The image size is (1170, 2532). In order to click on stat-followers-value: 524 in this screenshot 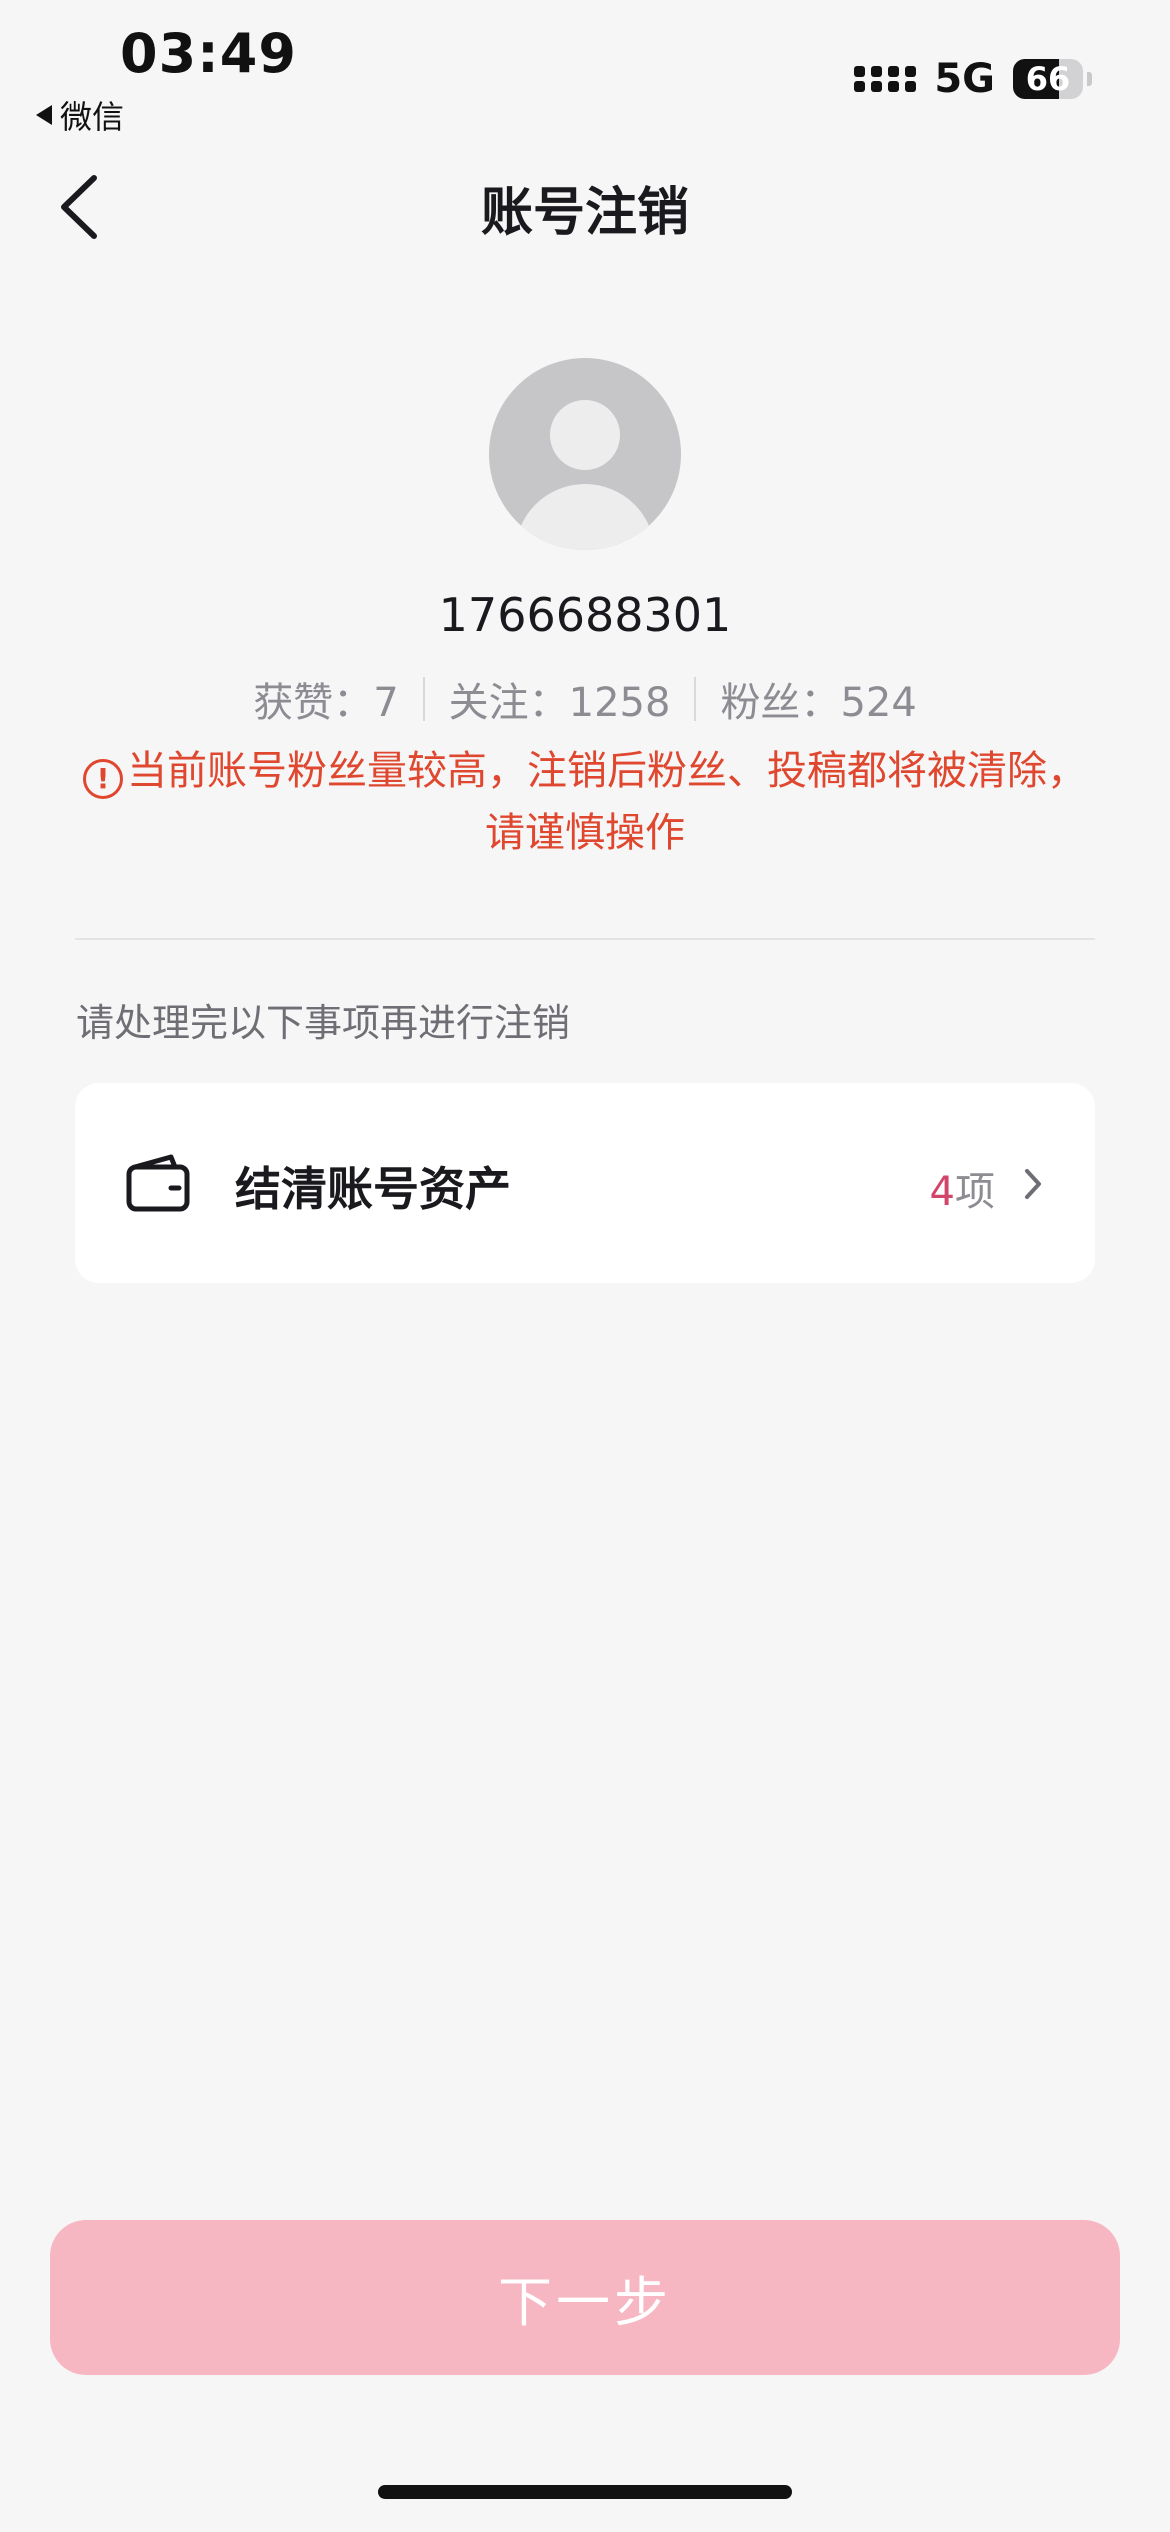, I will do `click(878, 703)`.